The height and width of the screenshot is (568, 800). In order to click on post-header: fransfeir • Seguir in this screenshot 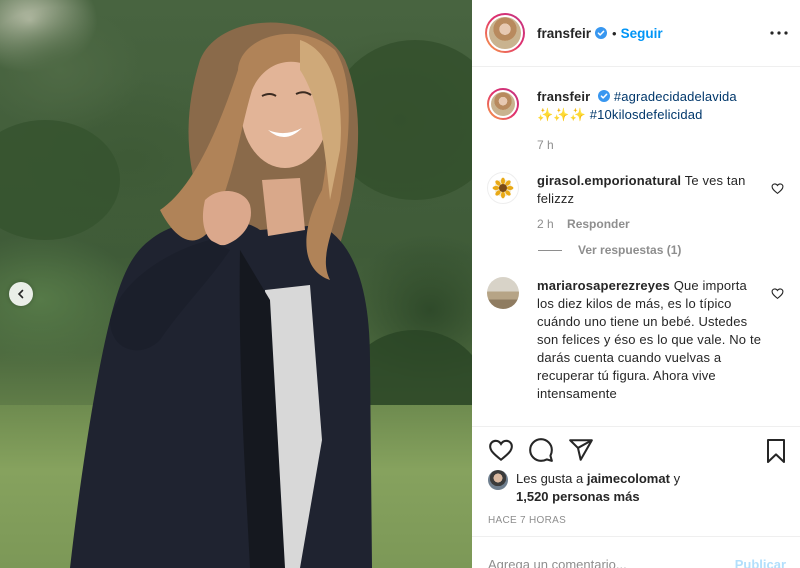, I will do `click(636, 33)`.